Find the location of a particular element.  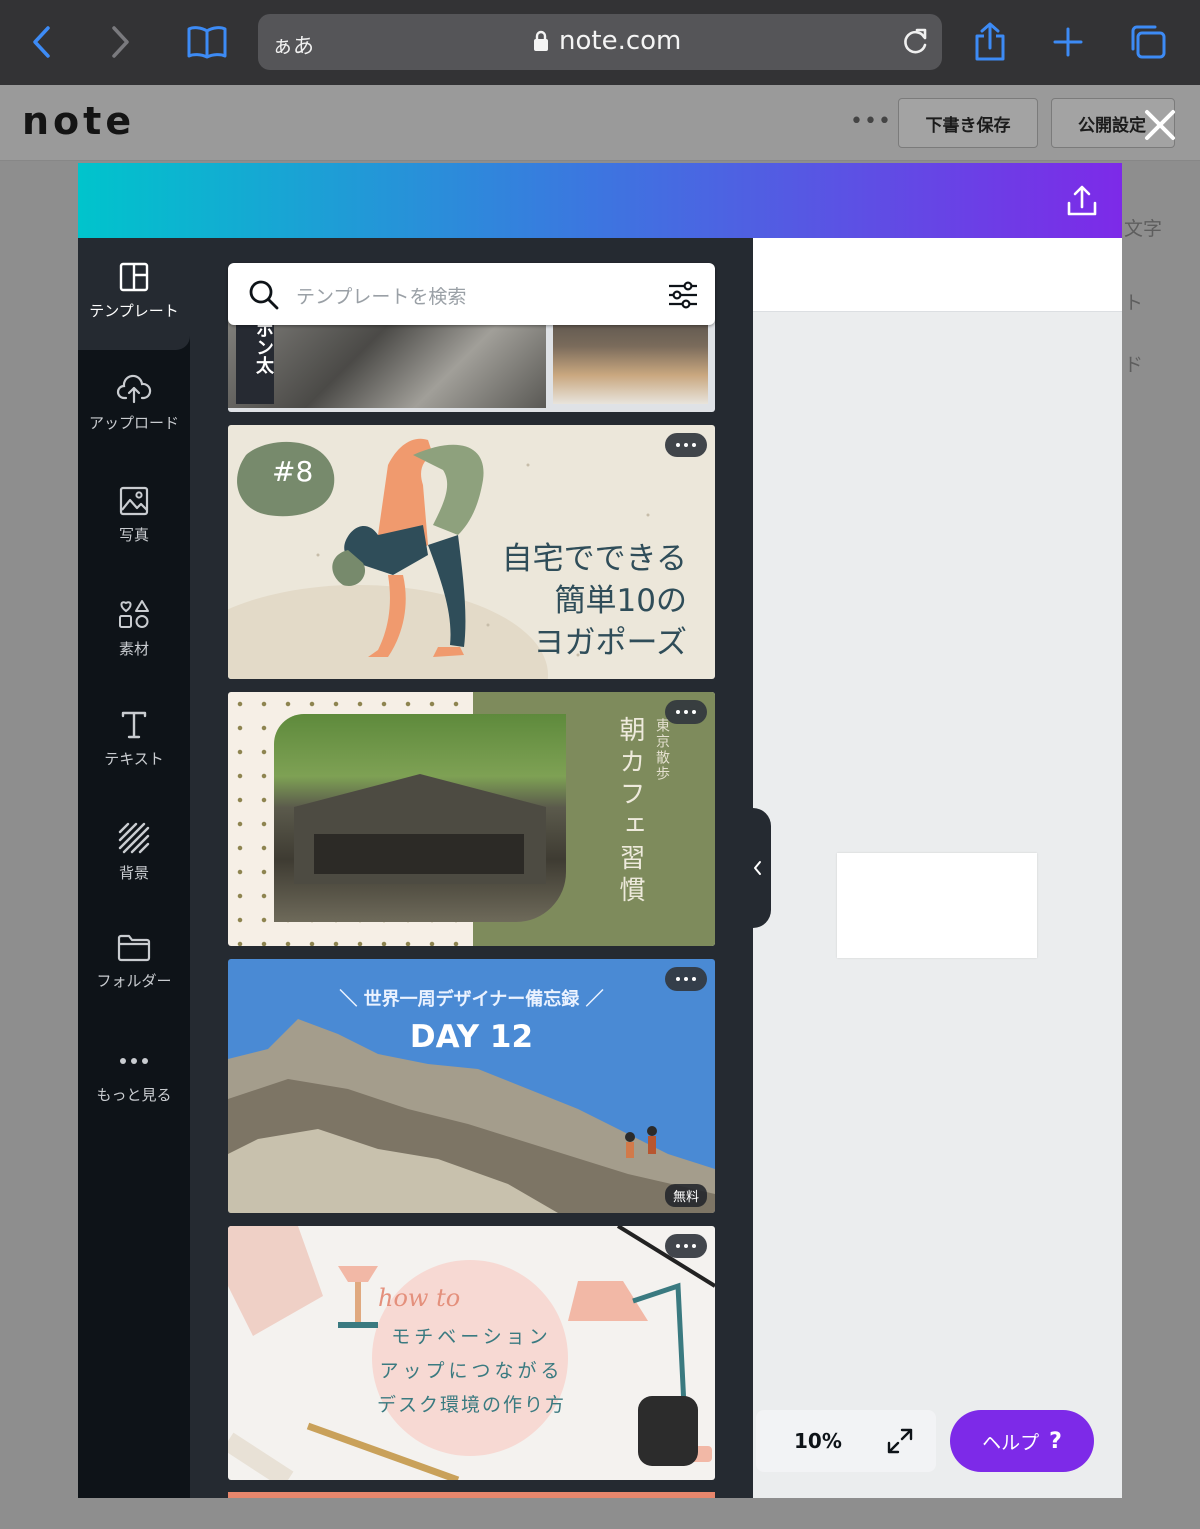

url-field: ぁあ note.com is located at coordinates (600, 42).